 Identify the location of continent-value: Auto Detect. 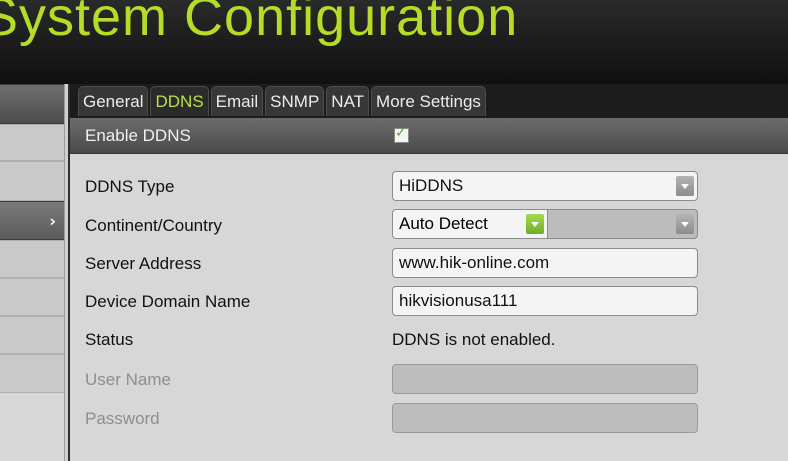
(443, 223).